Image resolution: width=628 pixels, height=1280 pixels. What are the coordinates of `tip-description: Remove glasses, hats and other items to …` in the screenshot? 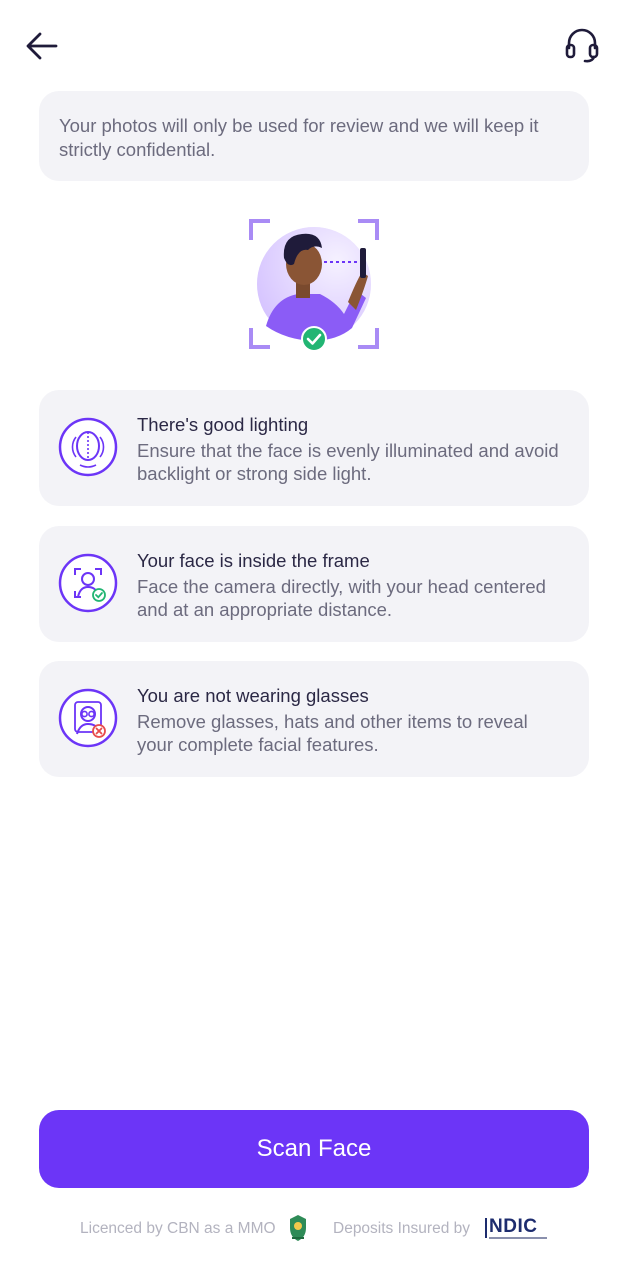 It's located at (332, 733).